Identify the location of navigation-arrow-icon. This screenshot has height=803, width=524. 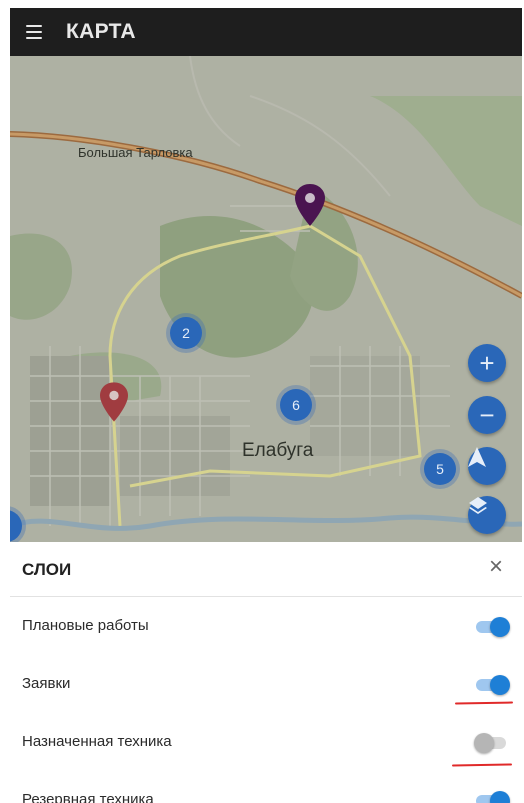
(477, 457).